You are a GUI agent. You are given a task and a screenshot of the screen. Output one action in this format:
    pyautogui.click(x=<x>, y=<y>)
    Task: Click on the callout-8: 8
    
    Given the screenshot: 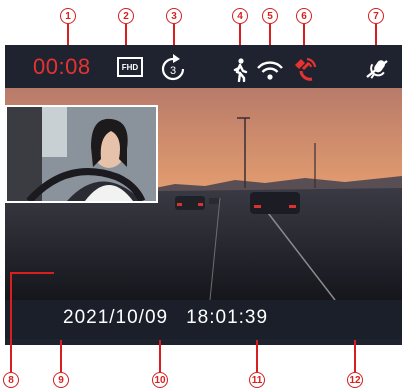 What is the action you would take?
    pyautogui.click(x=11, y=380)
    